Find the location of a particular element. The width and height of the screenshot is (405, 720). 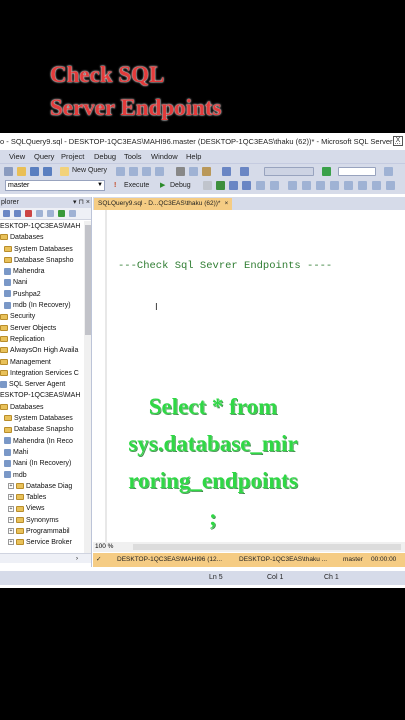

database-select: master ▼ is located at coordinates (55, 185).